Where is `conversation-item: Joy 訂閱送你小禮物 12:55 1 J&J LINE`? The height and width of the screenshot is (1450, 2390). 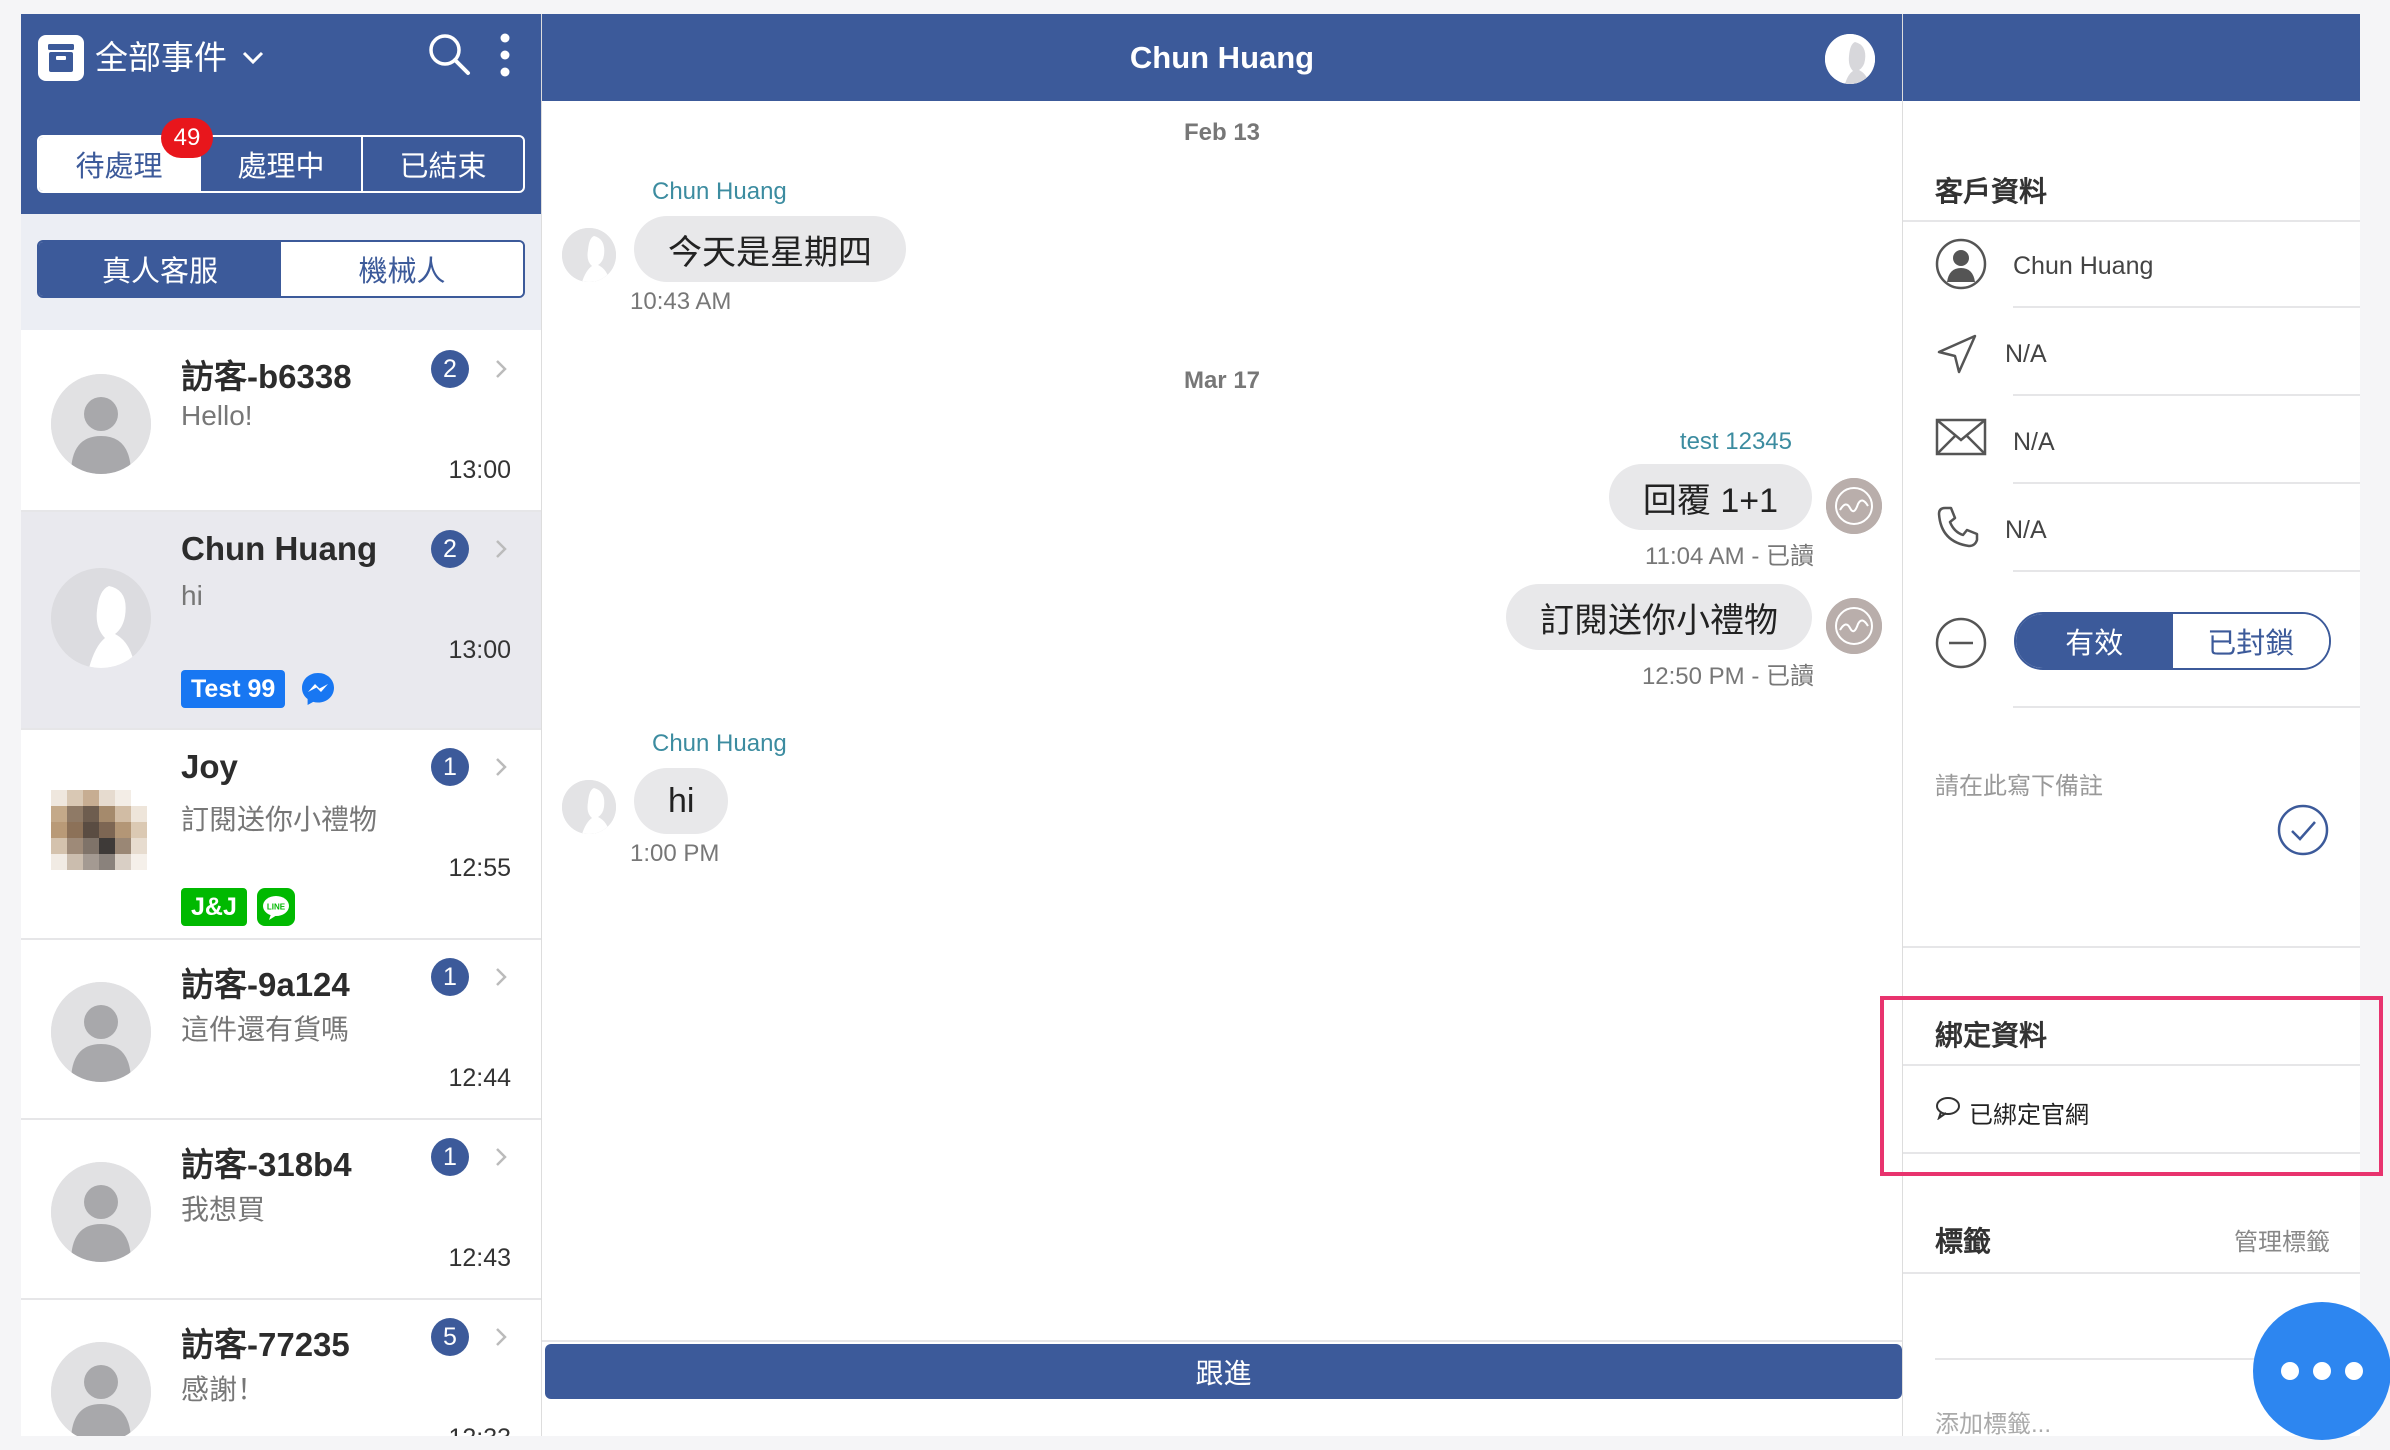
conversation-item: Joy 訂閱送你小禮物 12:55 1 J&J LINE is located at coordinates (281, 835).